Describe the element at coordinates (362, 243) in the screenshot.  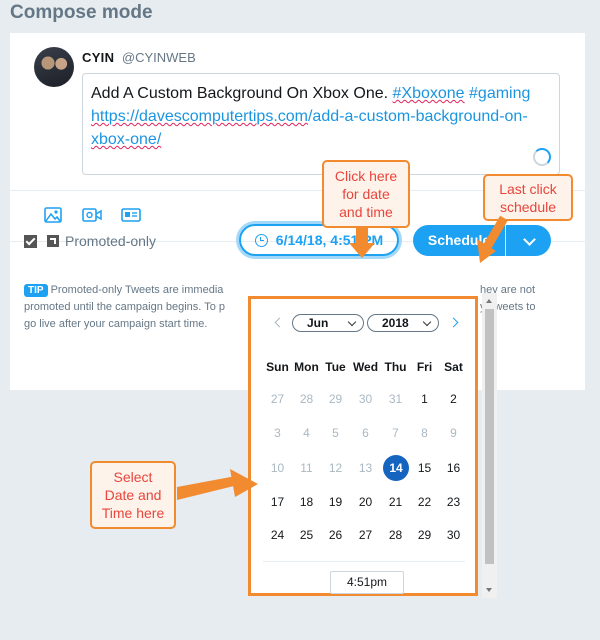
I see `arrow-to-date-button` at that location.